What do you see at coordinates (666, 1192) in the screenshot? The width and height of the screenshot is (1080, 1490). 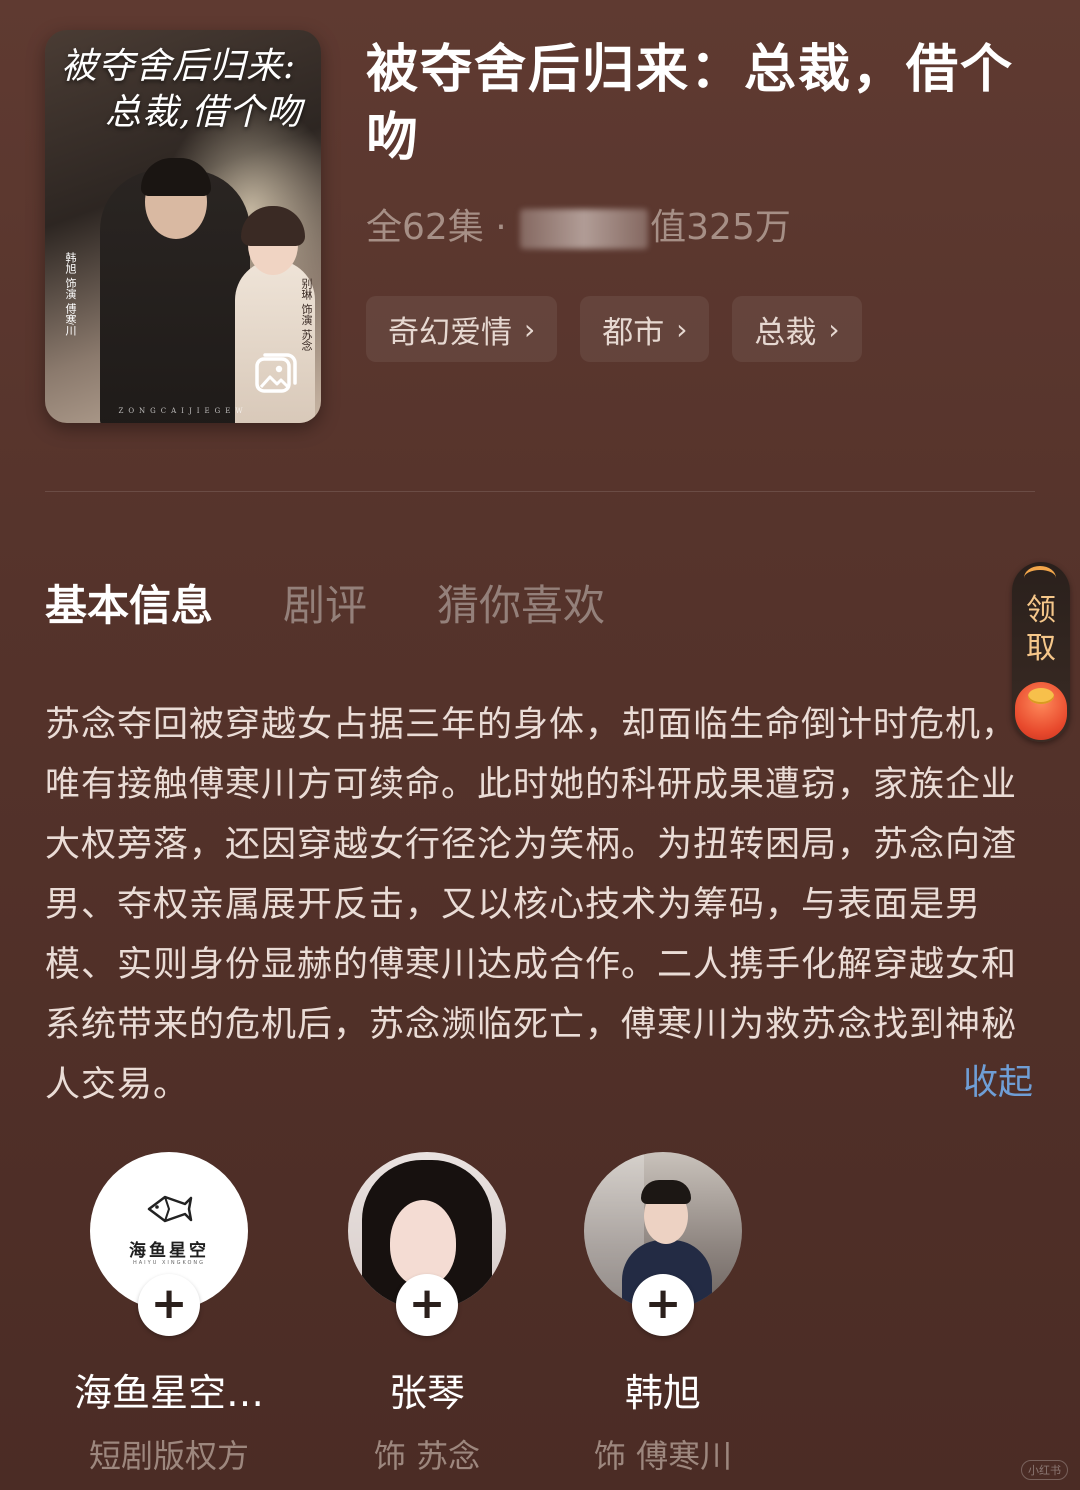 I see `avatar-hair` at bounding box center [666, 1192].